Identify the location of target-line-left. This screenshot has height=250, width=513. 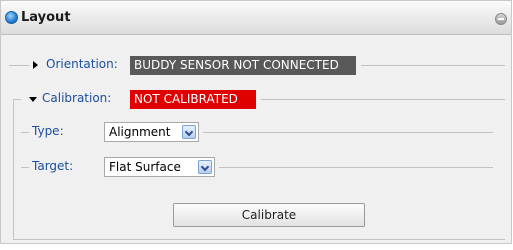
(25, 167).